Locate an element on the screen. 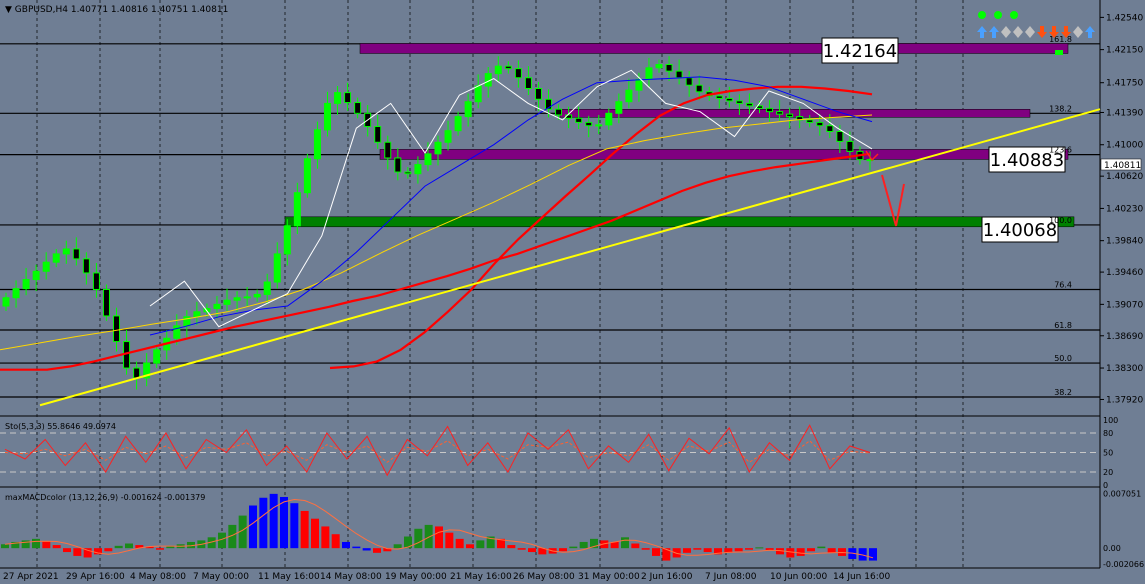 The width and height of the screenshot is (1145, 584). time-tick-label: 29 Apr 16:00 is located at coordinates (95, 577).